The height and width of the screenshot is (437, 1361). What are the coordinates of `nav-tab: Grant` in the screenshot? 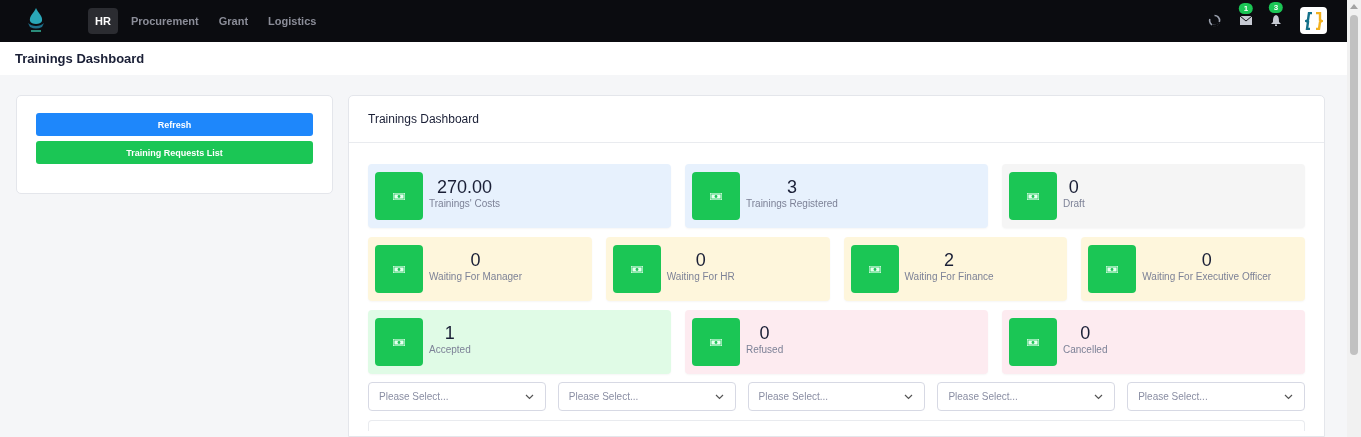 It's located at (233, 21).